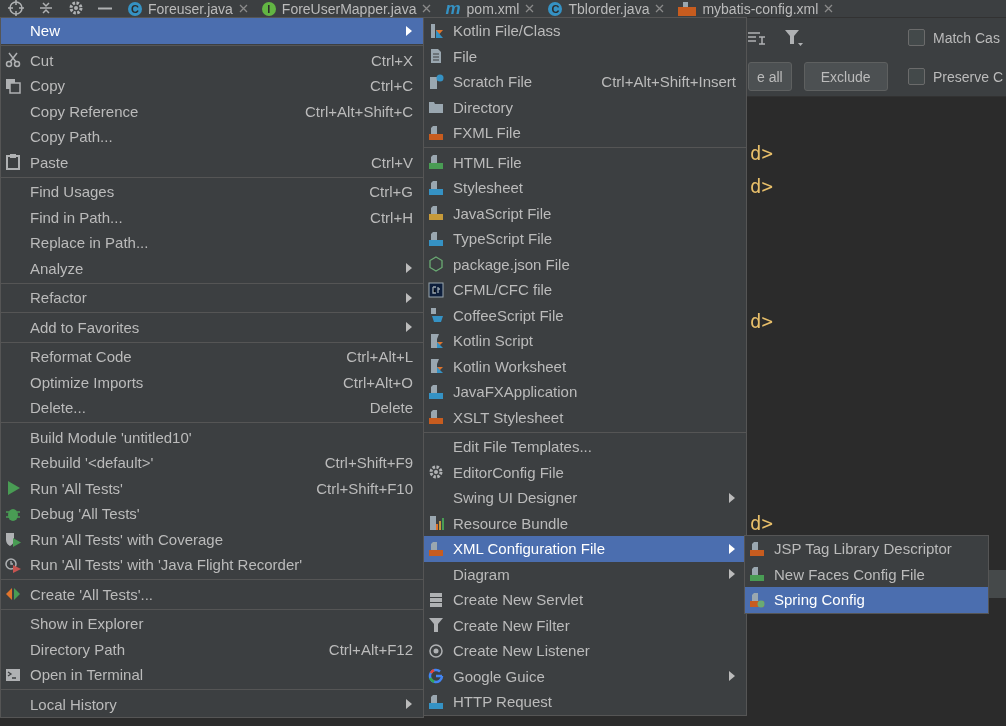 This screenshot has height=726, width=1006. Describe the element at coordinates (212, 675) in the screenshot. I see `menu-item: Open in Terminal` at that location.